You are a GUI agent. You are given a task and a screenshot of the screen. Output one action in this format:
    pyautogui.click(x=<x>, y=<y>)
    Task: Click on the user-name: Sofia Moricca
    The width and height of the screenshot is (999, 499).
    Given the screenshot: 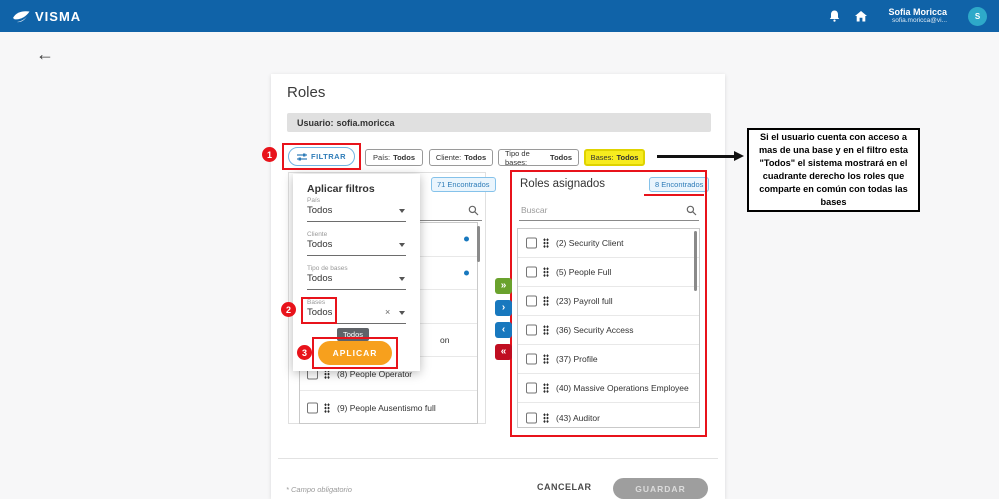 What is the action you would take?
    pyautogui.click(x=917, y=12)
    